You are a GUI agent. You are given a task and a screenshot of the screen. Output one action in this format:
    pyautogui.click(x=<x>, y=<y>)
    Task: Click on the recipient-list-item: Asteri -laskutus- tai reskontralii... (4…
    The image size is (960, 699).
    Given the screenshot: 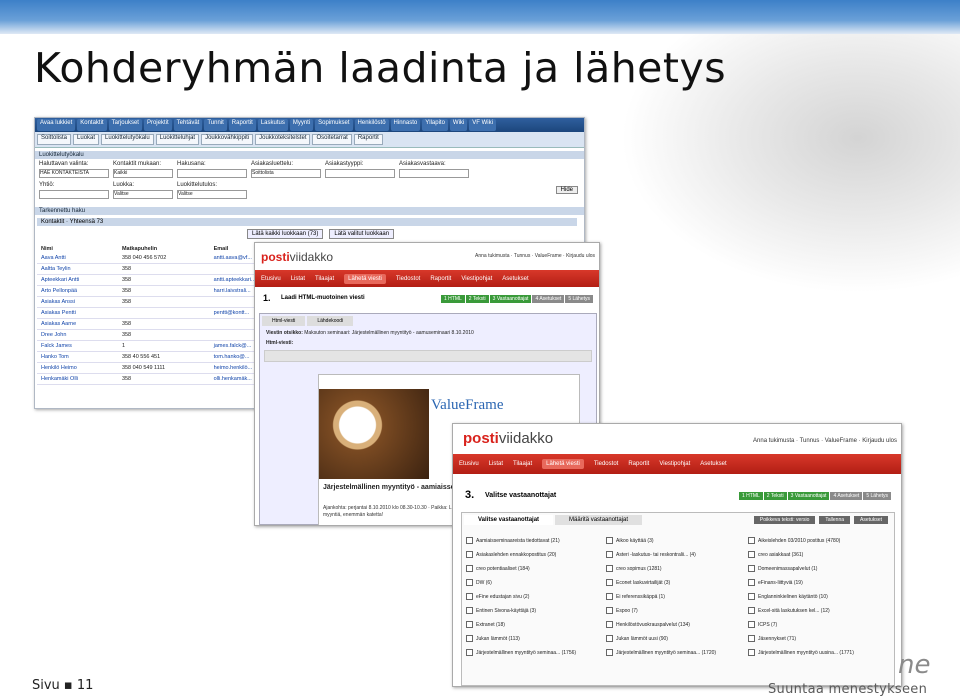 What is the action you would take?
    pyautogui.click(x=677, y=554)
    